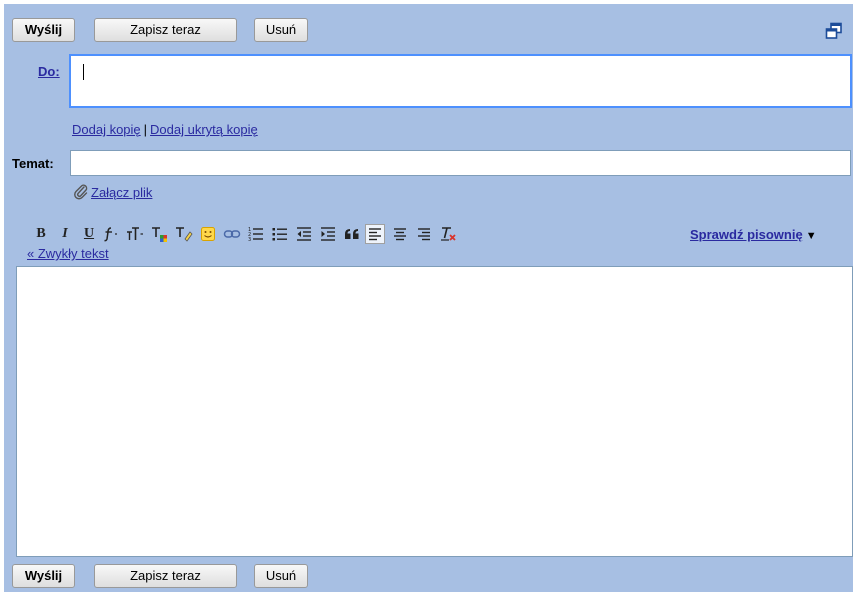 The image size is (857, 595). What do you see at coordinates (33, 163) in the screenshot?
I see `subject-label: Temat:` at bounding box center [33, 163].